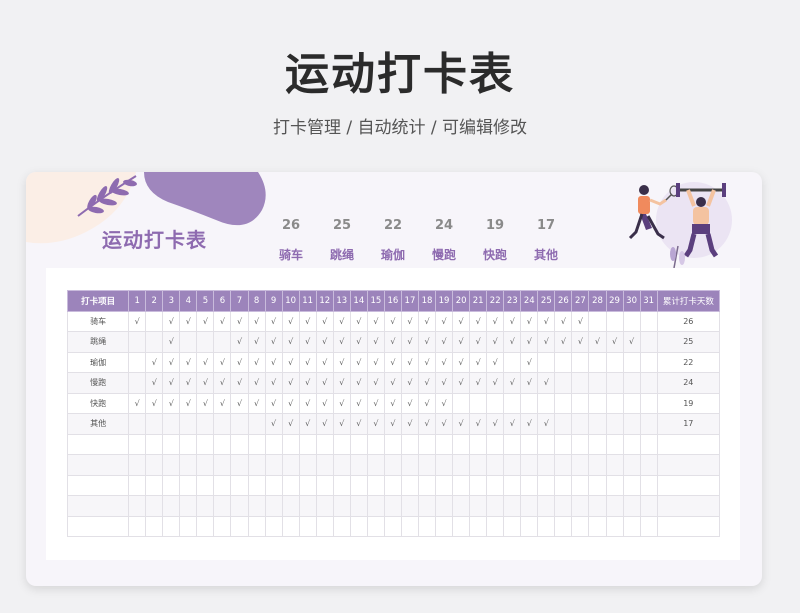 This screenshot has height=613, width=800. What do you see at coordinates (98, 424) in the screenshot?
I see `row-item-name: 其他` at bounding box center [98, 424].